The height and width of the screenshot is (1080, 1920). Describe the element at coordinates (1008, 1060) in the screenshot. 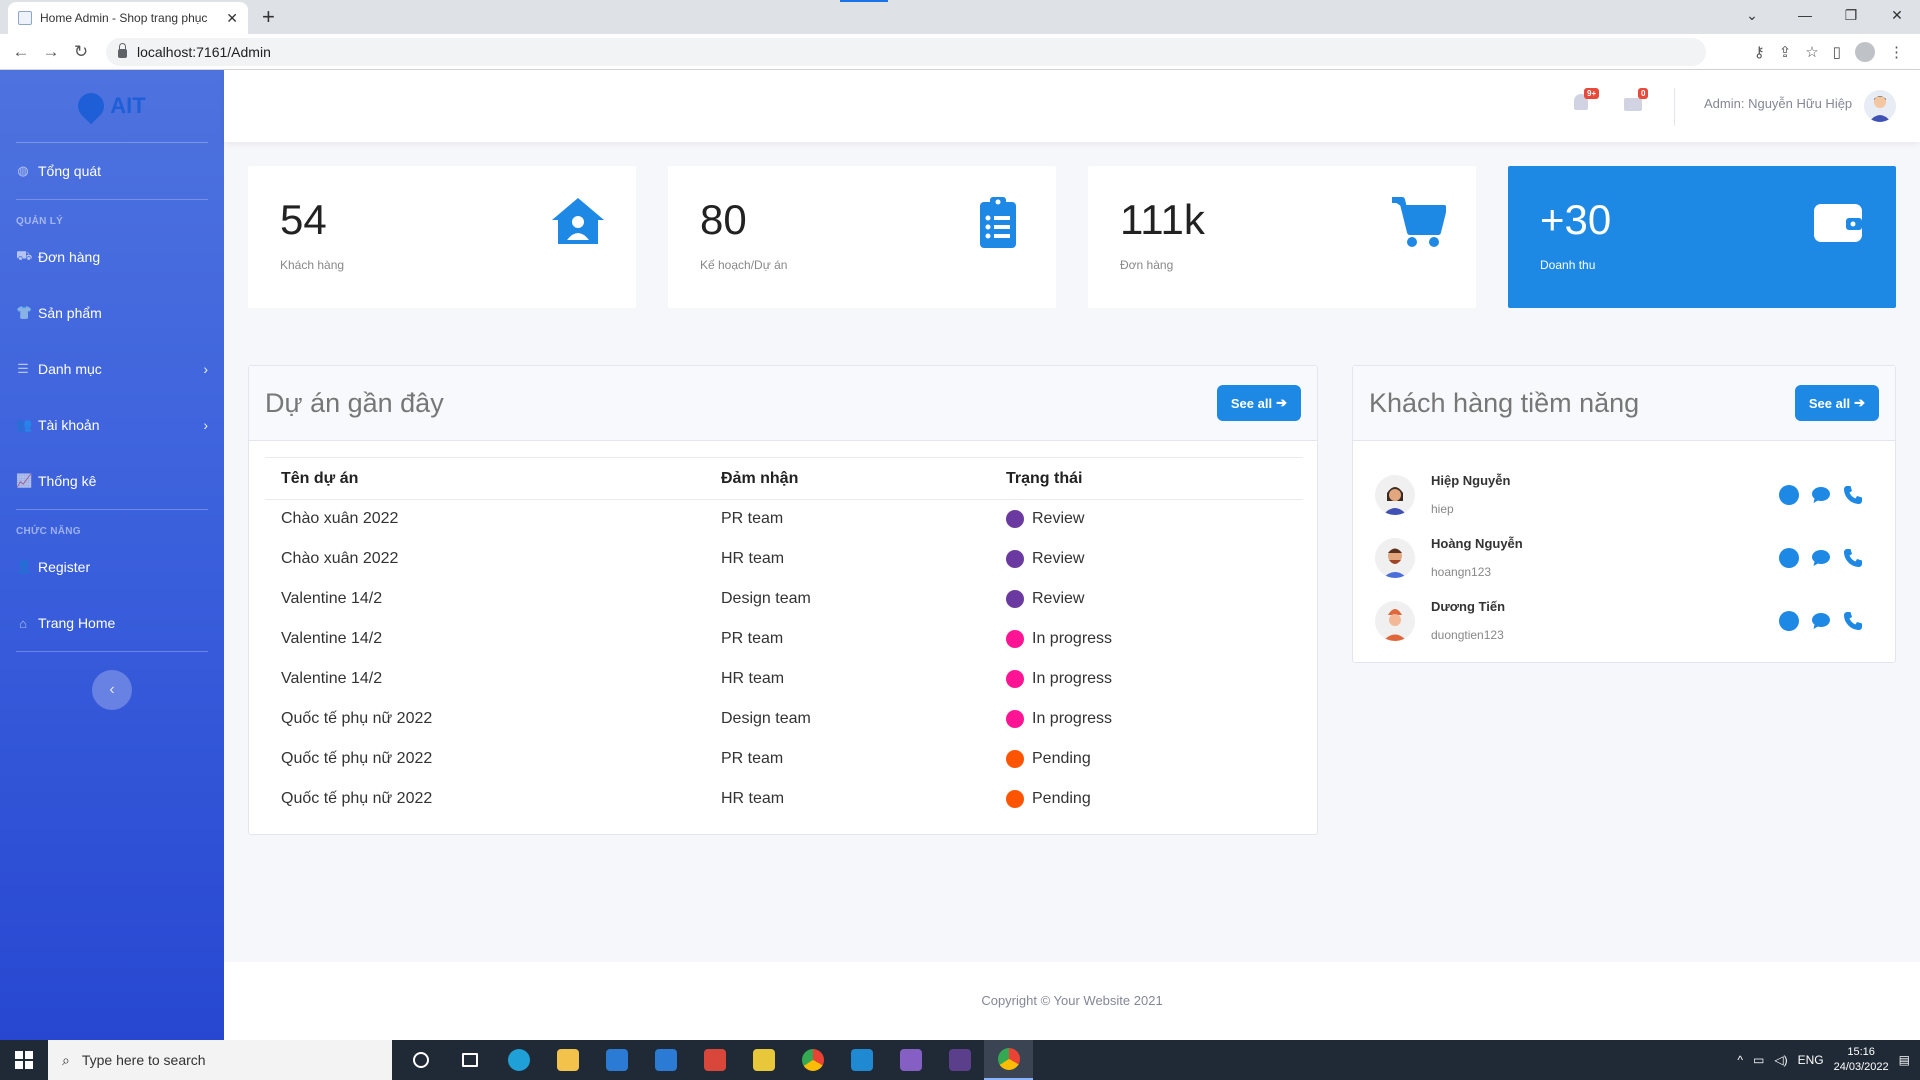

I see `chrome-active-icon` at that location.